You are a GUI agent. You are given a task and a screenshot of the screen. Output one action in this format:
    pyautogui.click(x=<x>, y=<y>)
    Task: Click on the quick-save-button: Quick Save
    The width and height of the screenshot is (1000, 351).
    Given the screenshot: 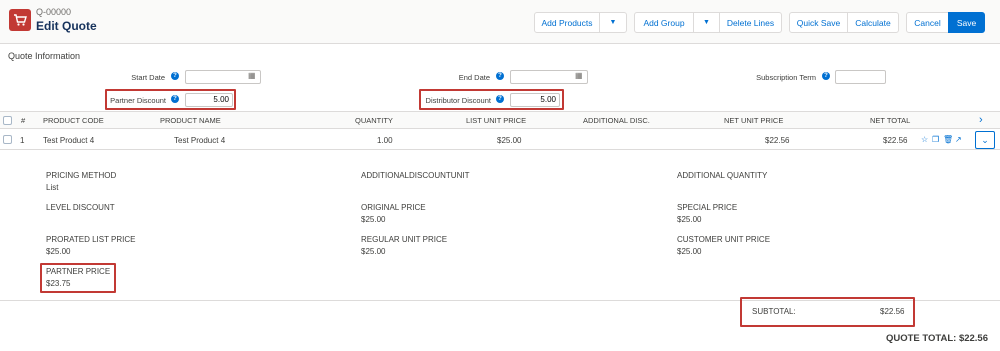 What is the action you would take?
    pyautogui.click(x=818, y=22)
    